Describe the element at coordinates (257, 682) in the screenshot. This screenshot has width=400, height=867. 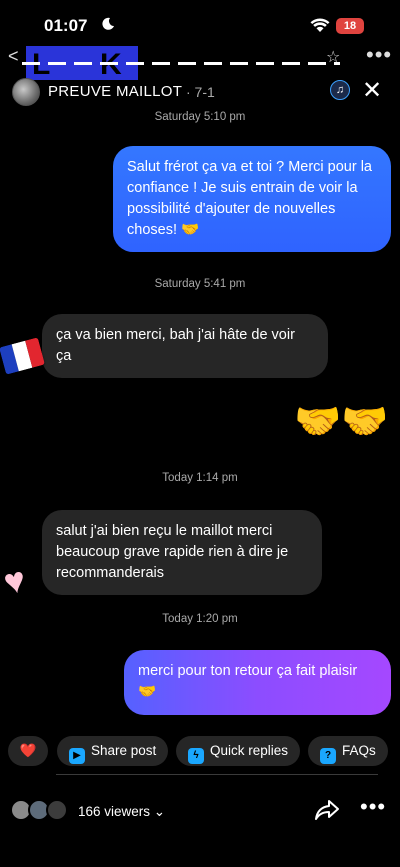
I see `outgoing-message: merci pour ton retour ça fait plaisir 🤝` at that location.